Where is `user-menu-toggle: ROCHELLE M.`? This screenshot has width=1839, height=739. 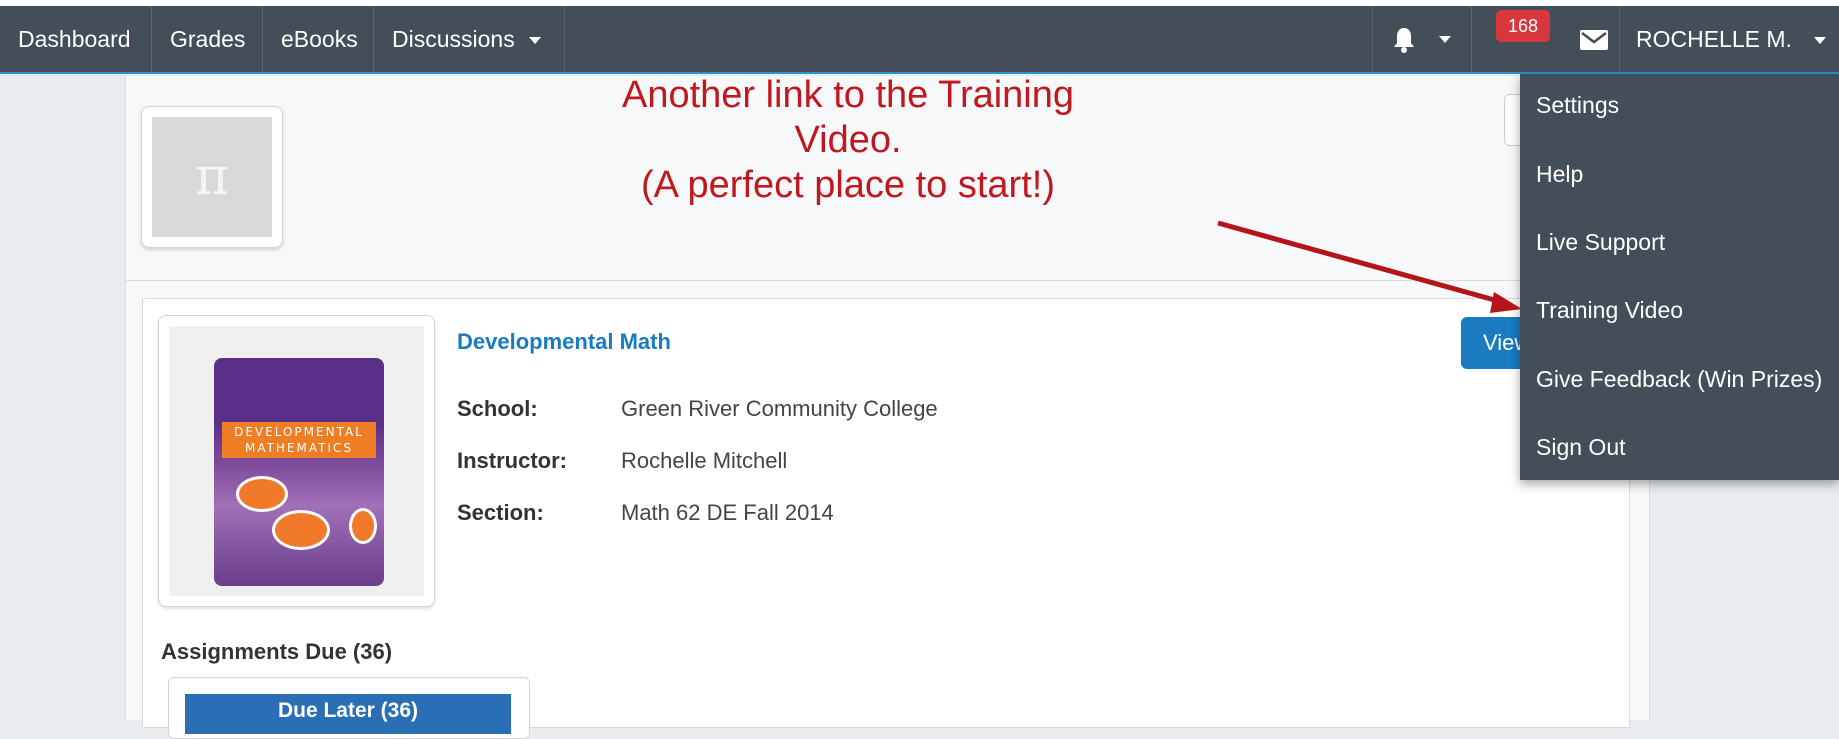 user-menu-toggle: ROCHELLE M. is located at coordinates (1729, 39).